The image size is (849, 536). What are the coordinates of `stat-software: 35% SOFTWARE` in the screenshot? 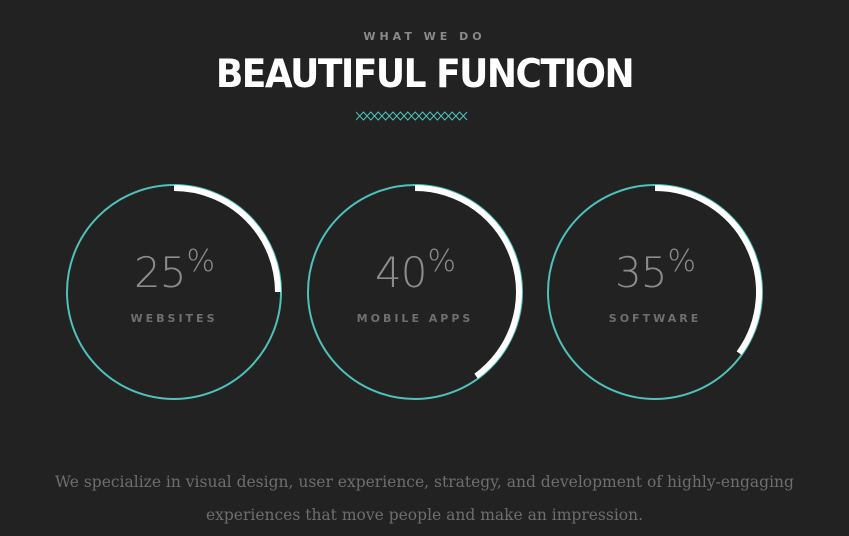 It's located at (655, 292).